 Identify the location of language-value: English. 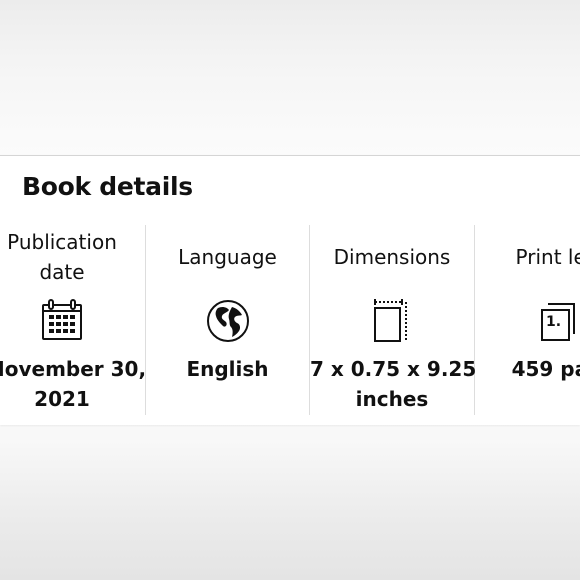
(227, 369).